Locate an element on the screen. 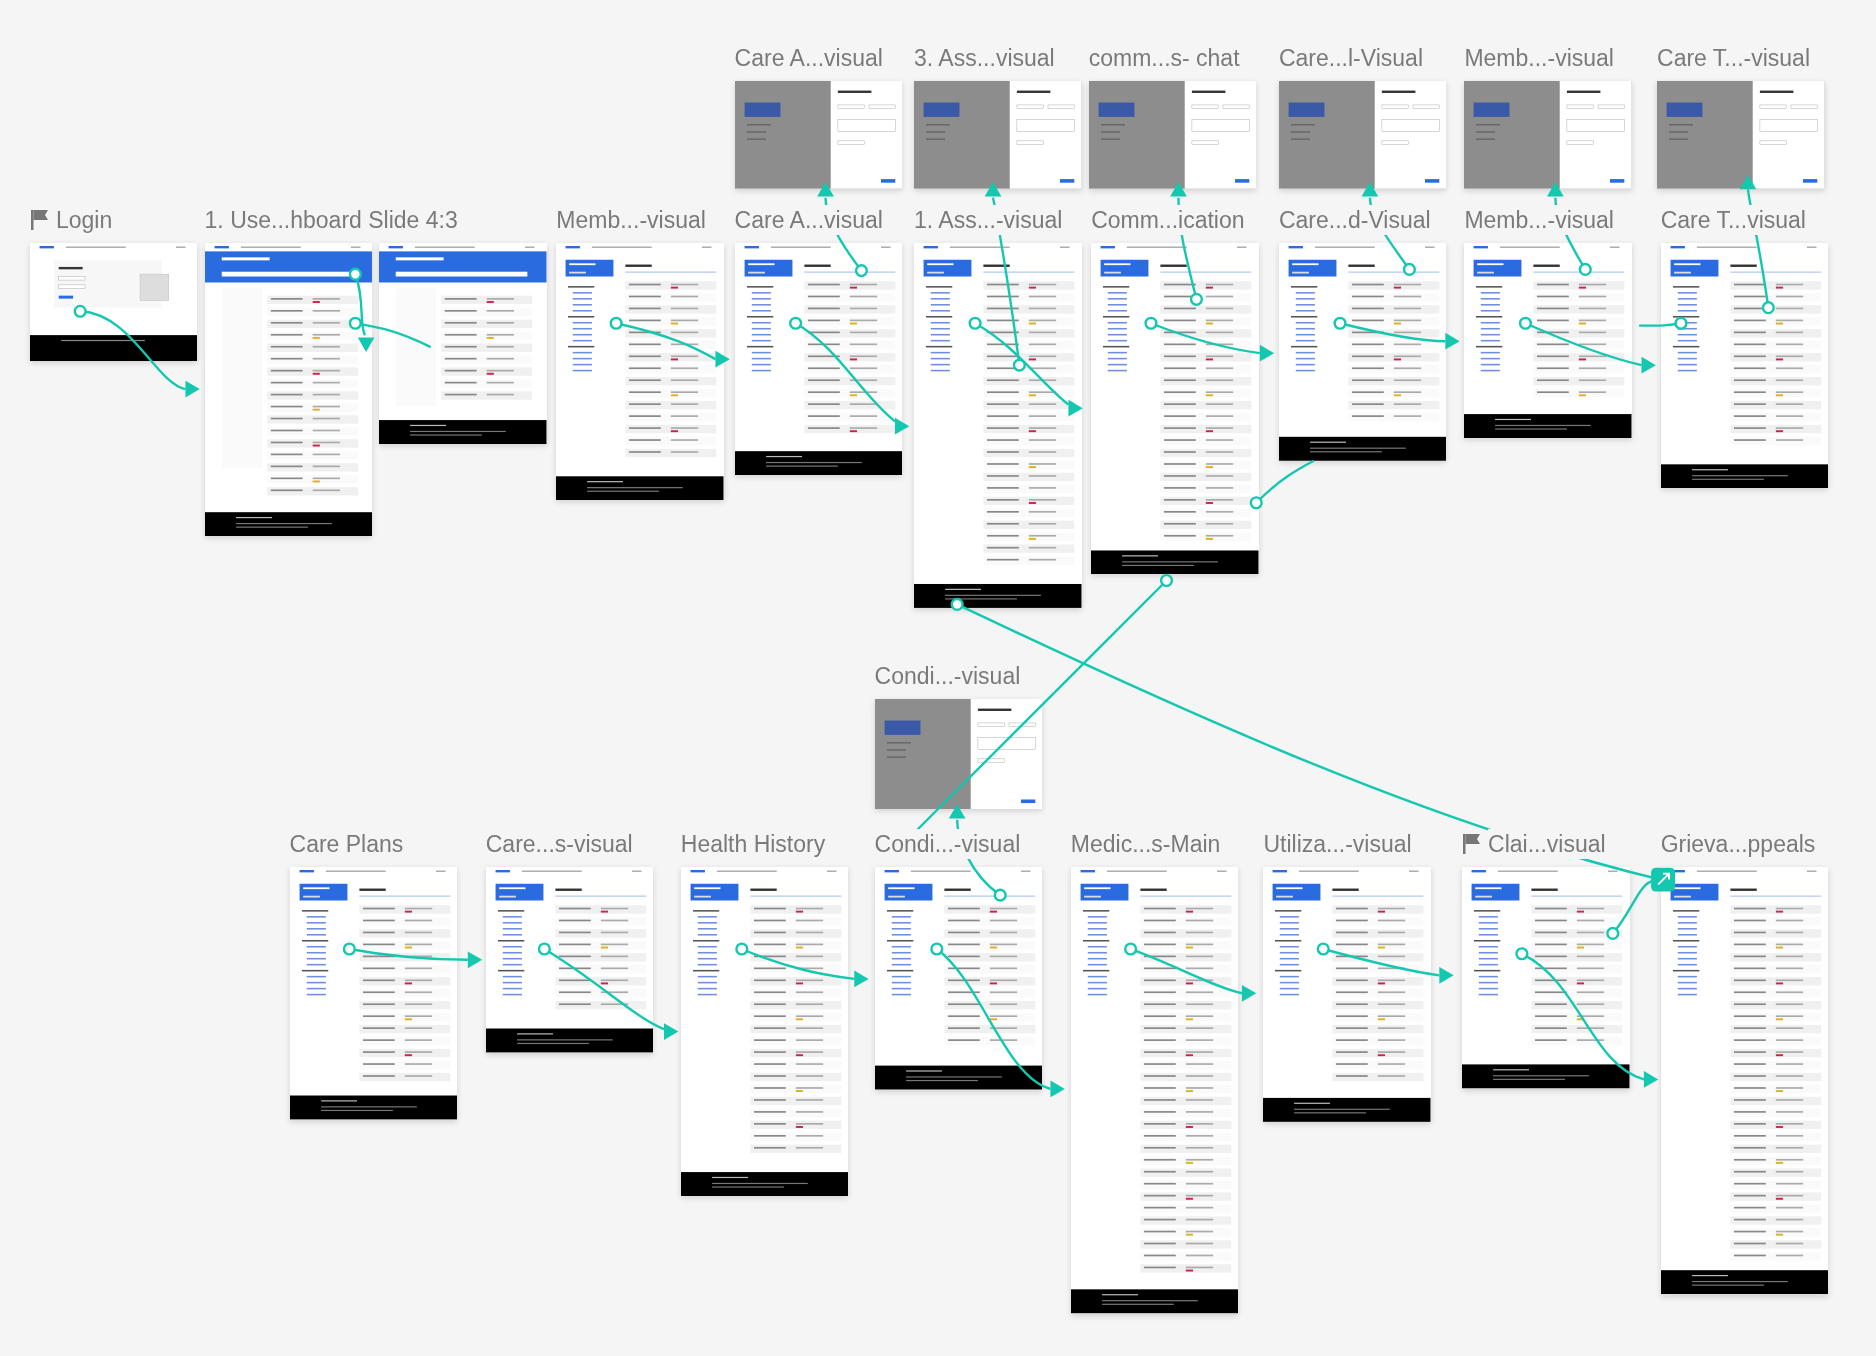  frame-title: Care T...visual is located at coordinates (1733, 219).